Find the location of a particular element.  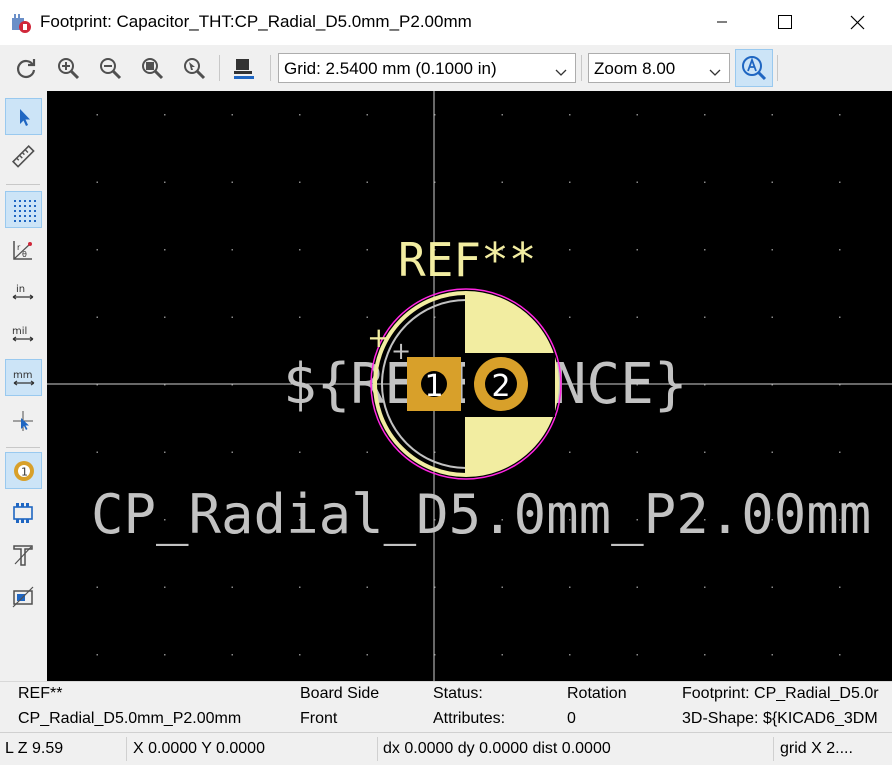

zoom-to-objects-button is located at coordinates (194, 68).